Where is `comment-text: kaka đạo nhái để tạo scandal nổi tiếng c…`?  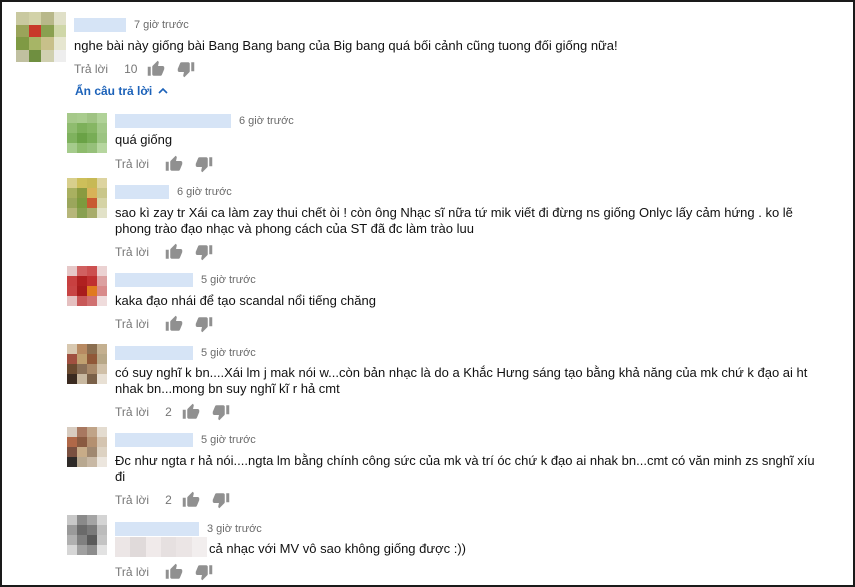 comment-text: kaka đạo nhái để tạo scandal nổi tiếng c… is located at coordinates (245, 300).